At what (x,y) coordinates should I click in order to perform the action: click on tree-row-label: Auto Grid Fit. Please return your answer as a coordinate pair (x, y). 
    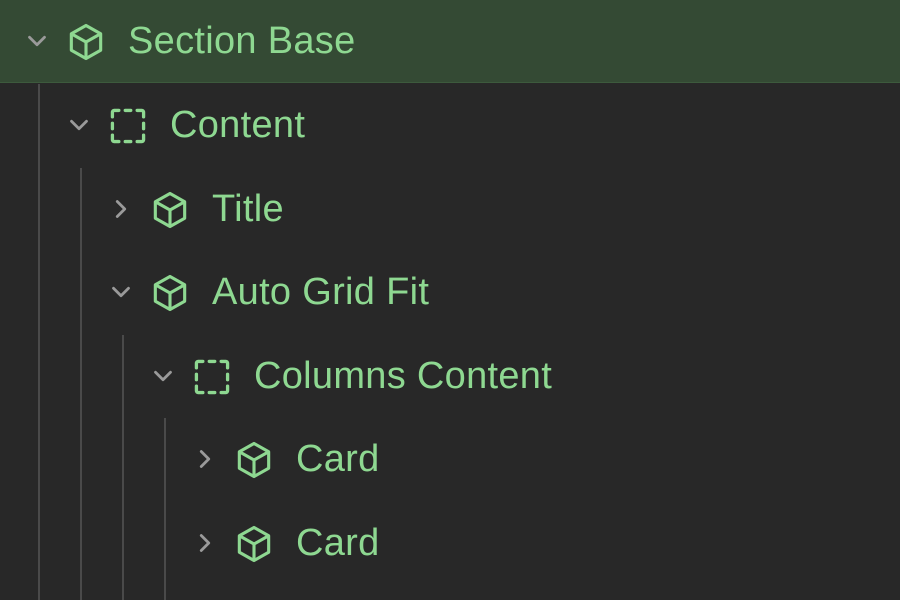
    Looking at the image, I should click on (321, 292).